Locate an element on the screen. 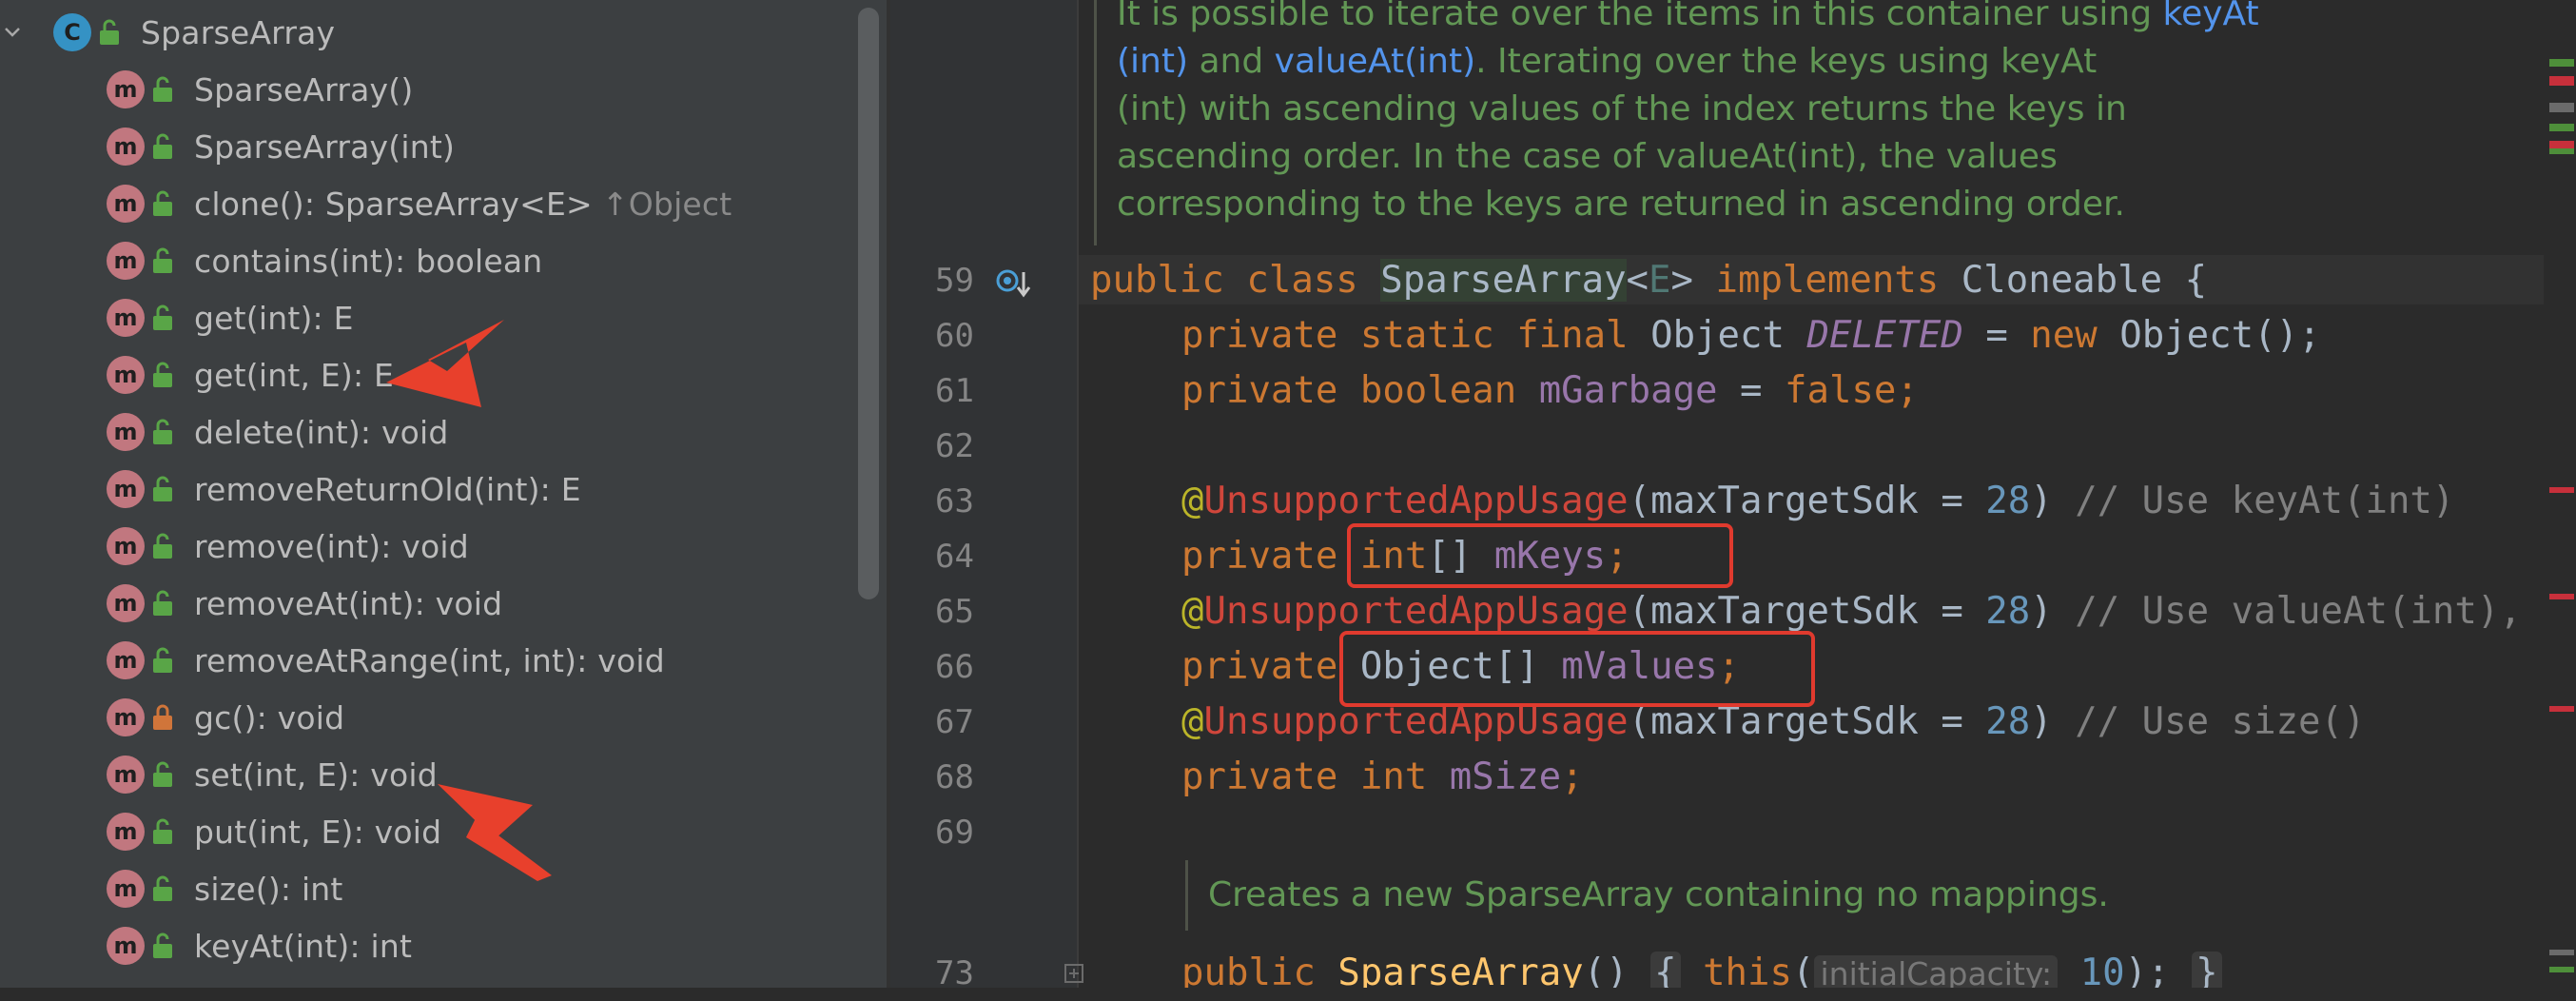 The width and height of the screenshot is (2576, 1001). line-number: 64 is located at coordinates (932, 556).